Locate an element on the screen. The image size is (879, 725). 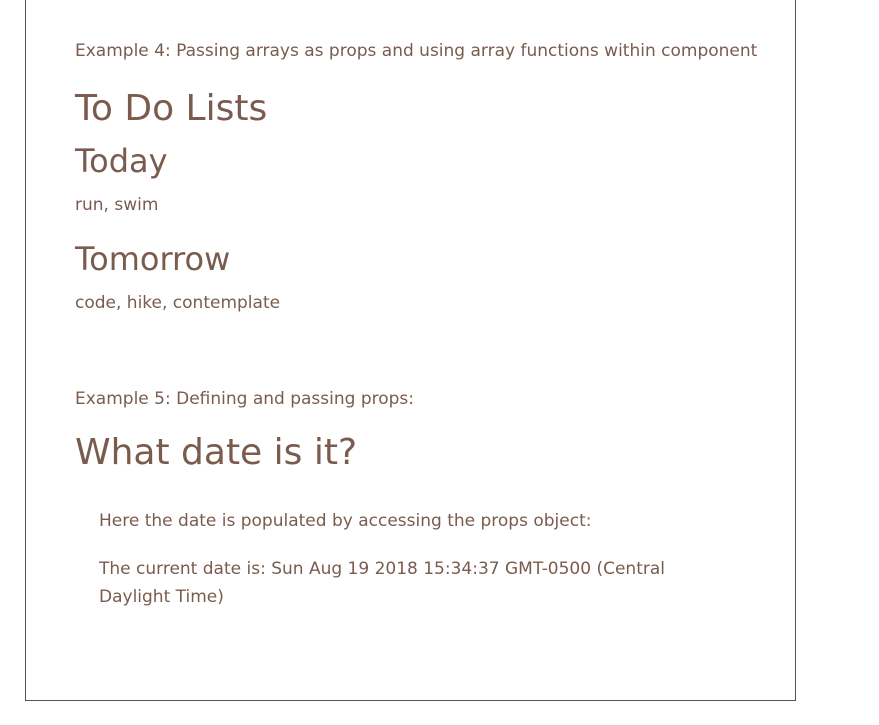
tomorrow-items: code, hike, contemplate is located at coordinates (178, 303).